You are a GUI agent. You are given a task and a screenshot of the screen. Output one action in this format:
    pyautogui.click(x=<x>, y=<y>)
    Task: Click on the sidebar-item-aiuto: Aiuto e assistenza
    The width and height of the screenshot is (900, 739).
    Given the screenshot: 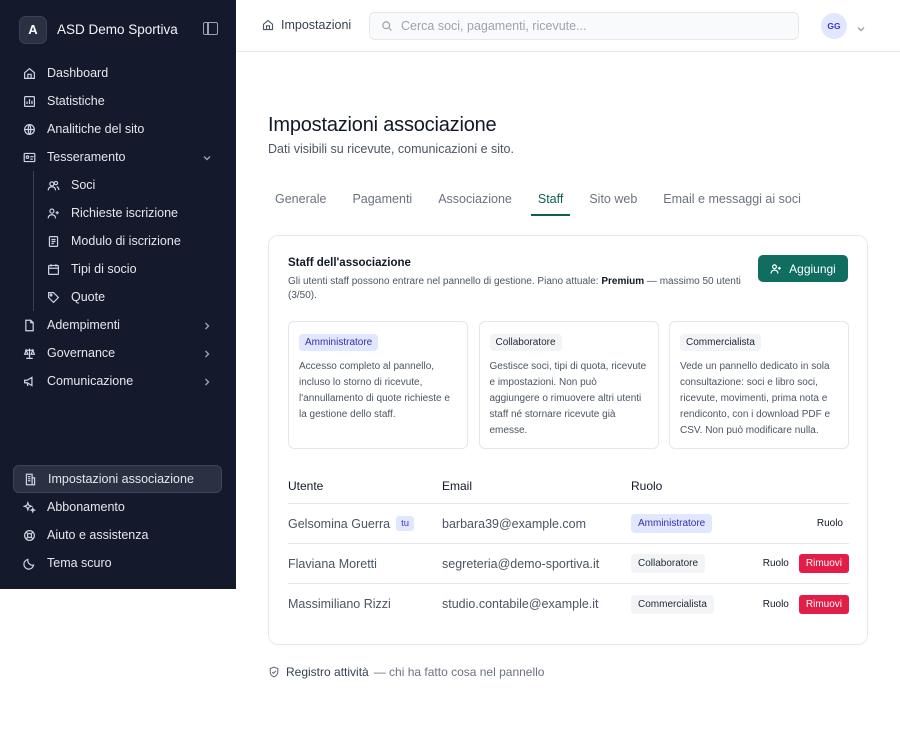 What is the action you would take?
    pyautogui.click(x=117, y=535)
    